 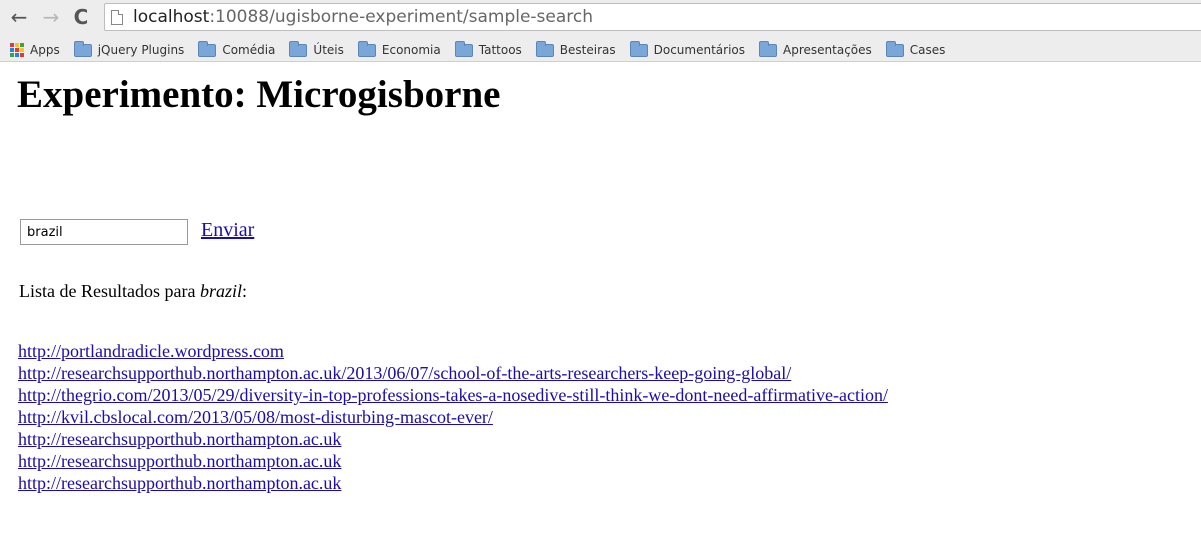 I want to click on bookmark-folder-label: Tattoos, so click(x=500, y=50).